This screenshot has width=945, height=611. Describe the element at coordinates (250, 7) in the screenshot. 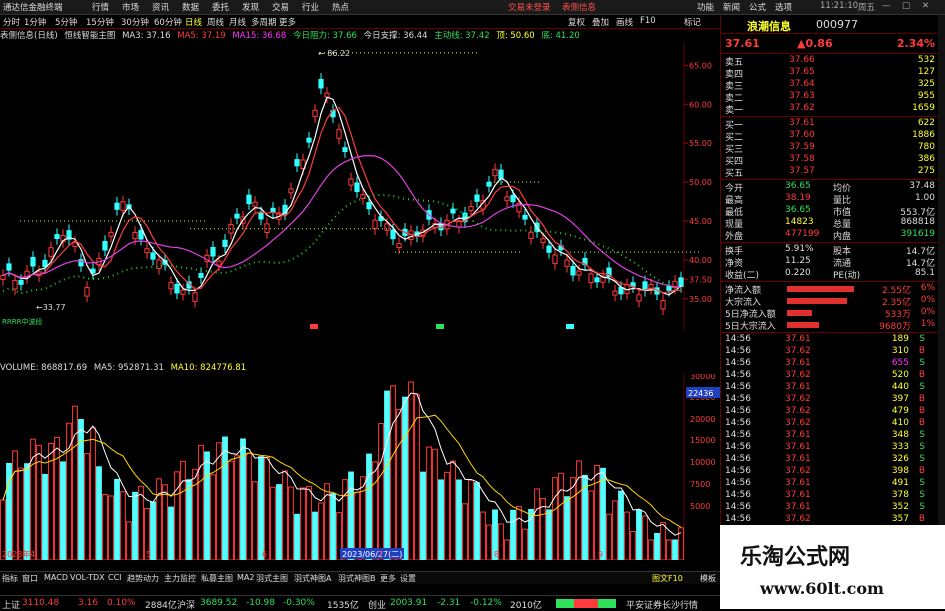

I see `menu-discover: 发现` at that location.